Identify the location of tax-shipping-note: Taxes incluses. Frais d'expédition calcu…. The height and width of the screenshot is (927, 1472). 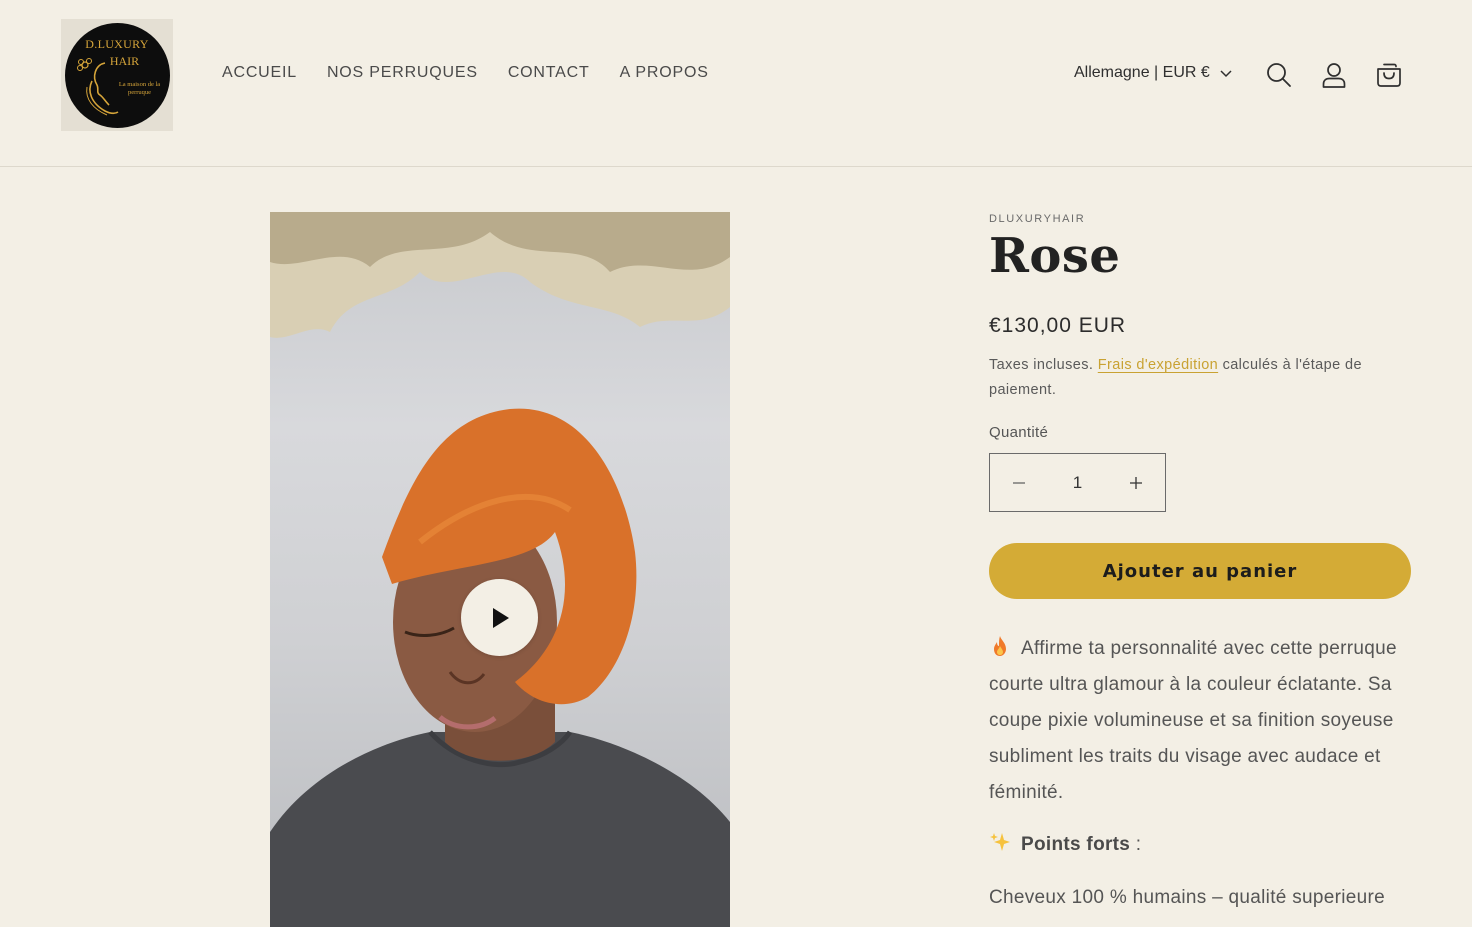
(1189, 378).